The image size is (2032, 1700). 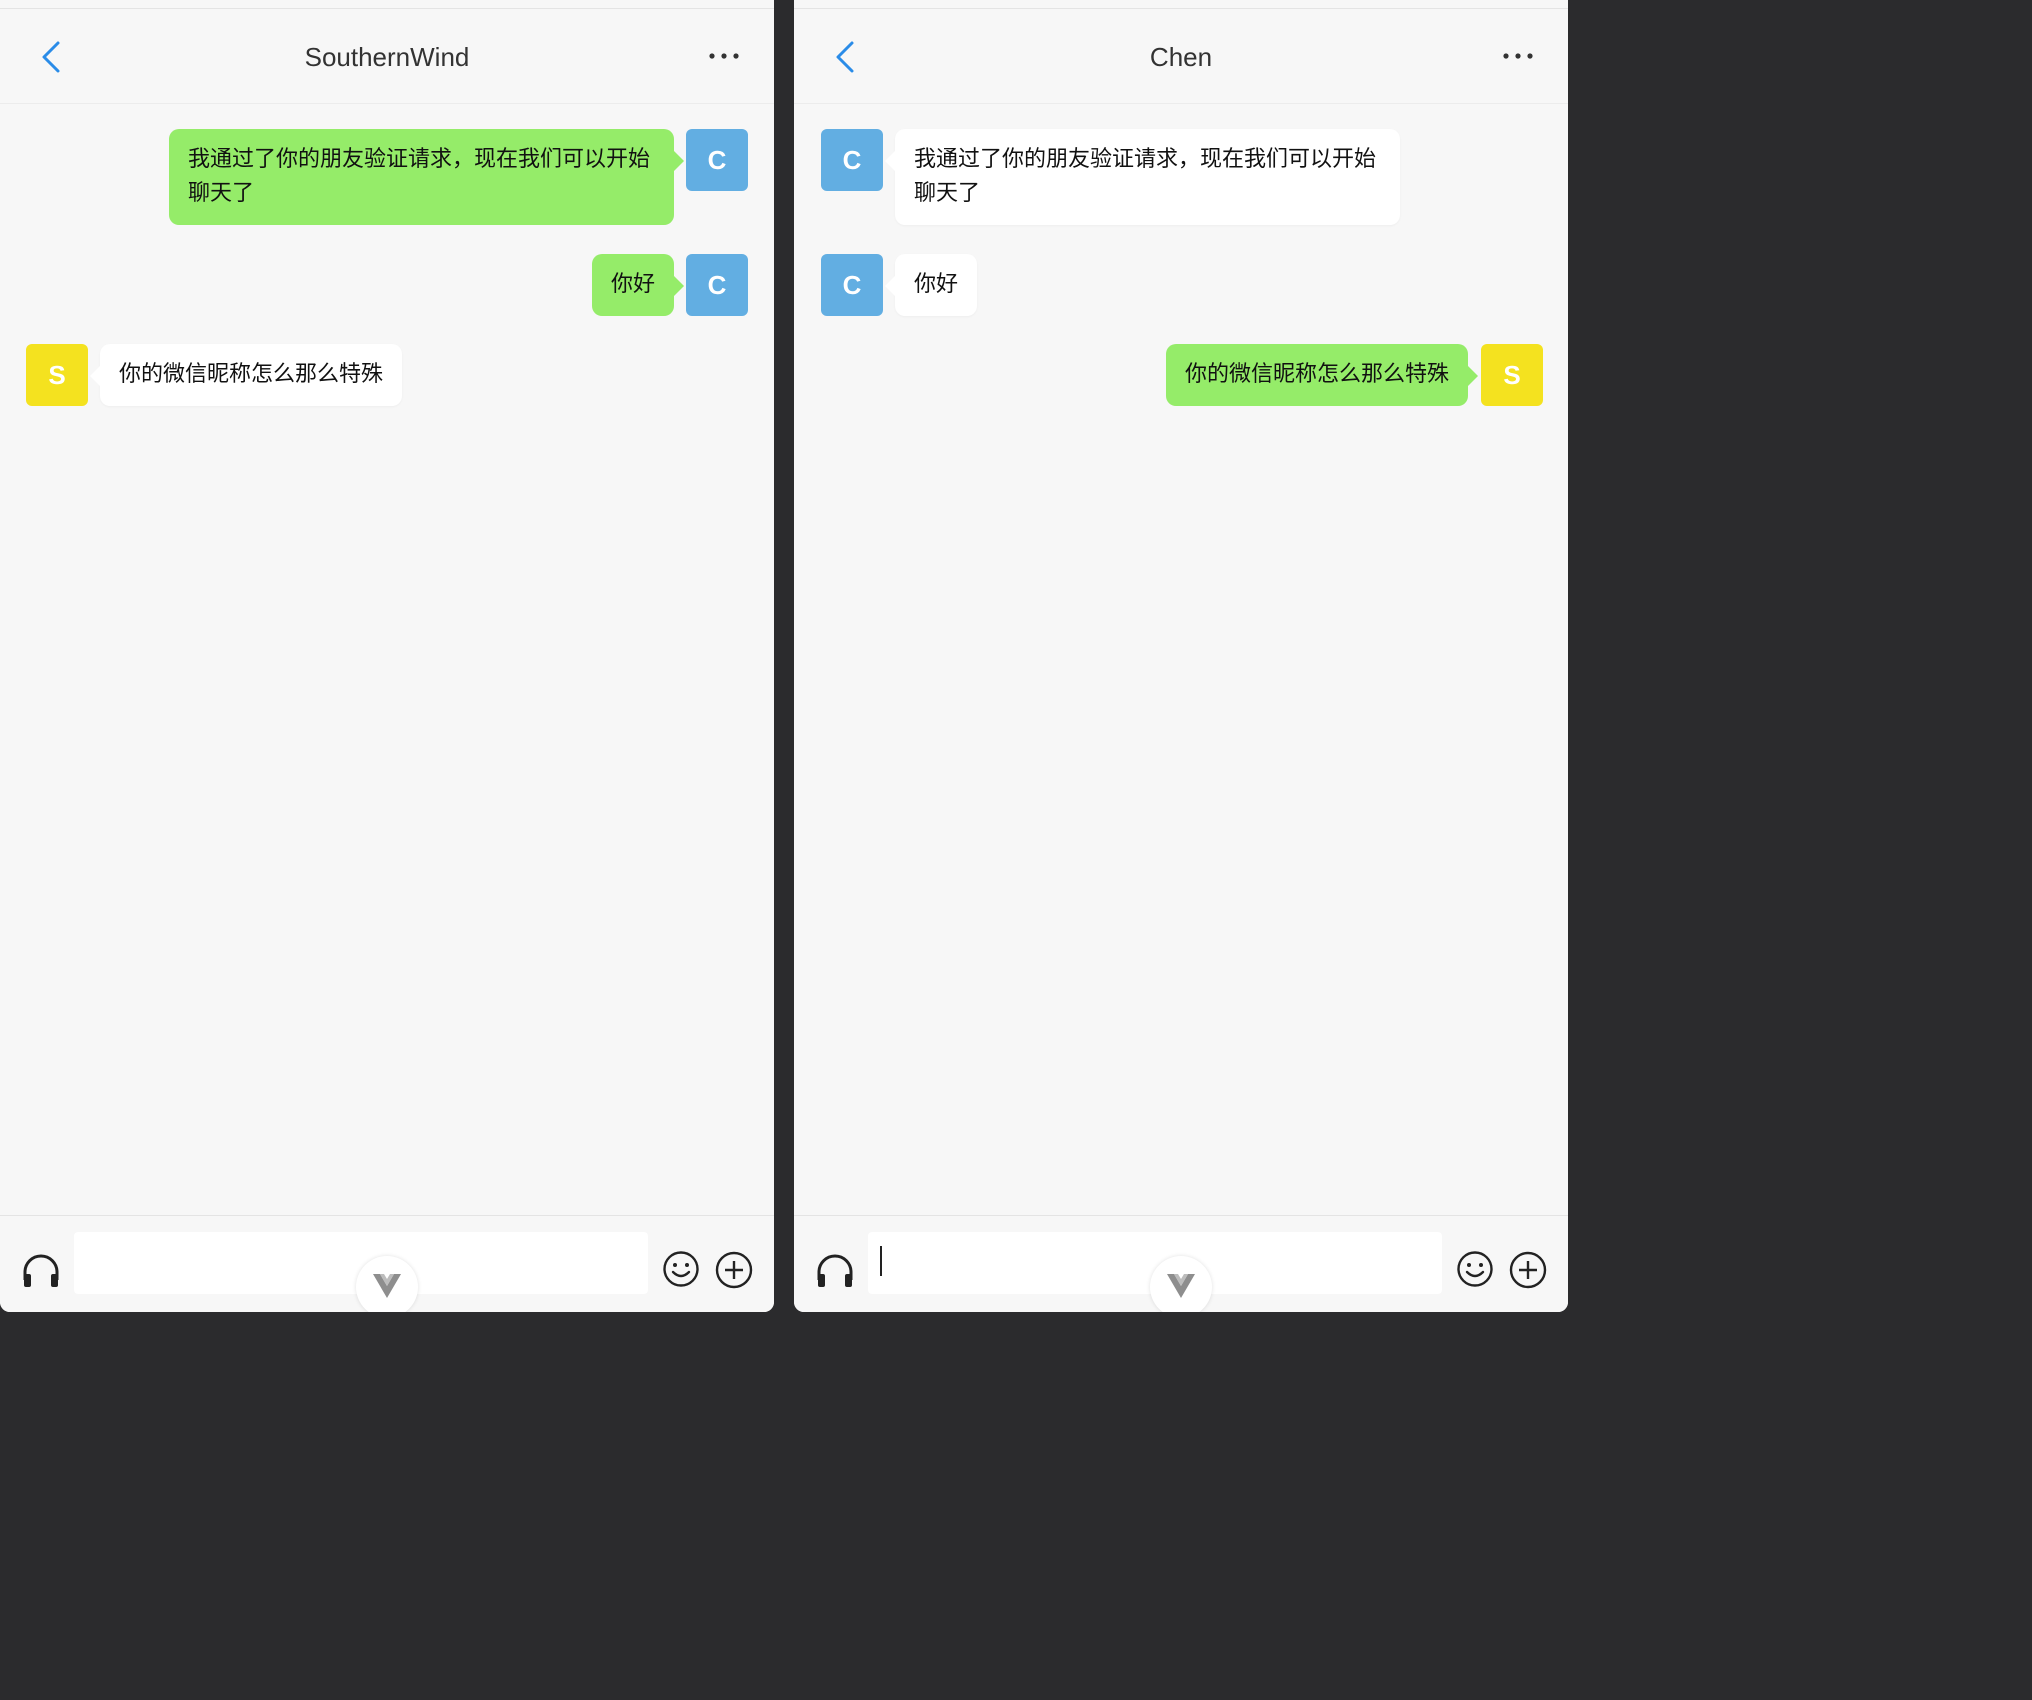 I want to click on message-row-received: S 你的微信昵称怎么那么特殊, so click(x=387, y=377).